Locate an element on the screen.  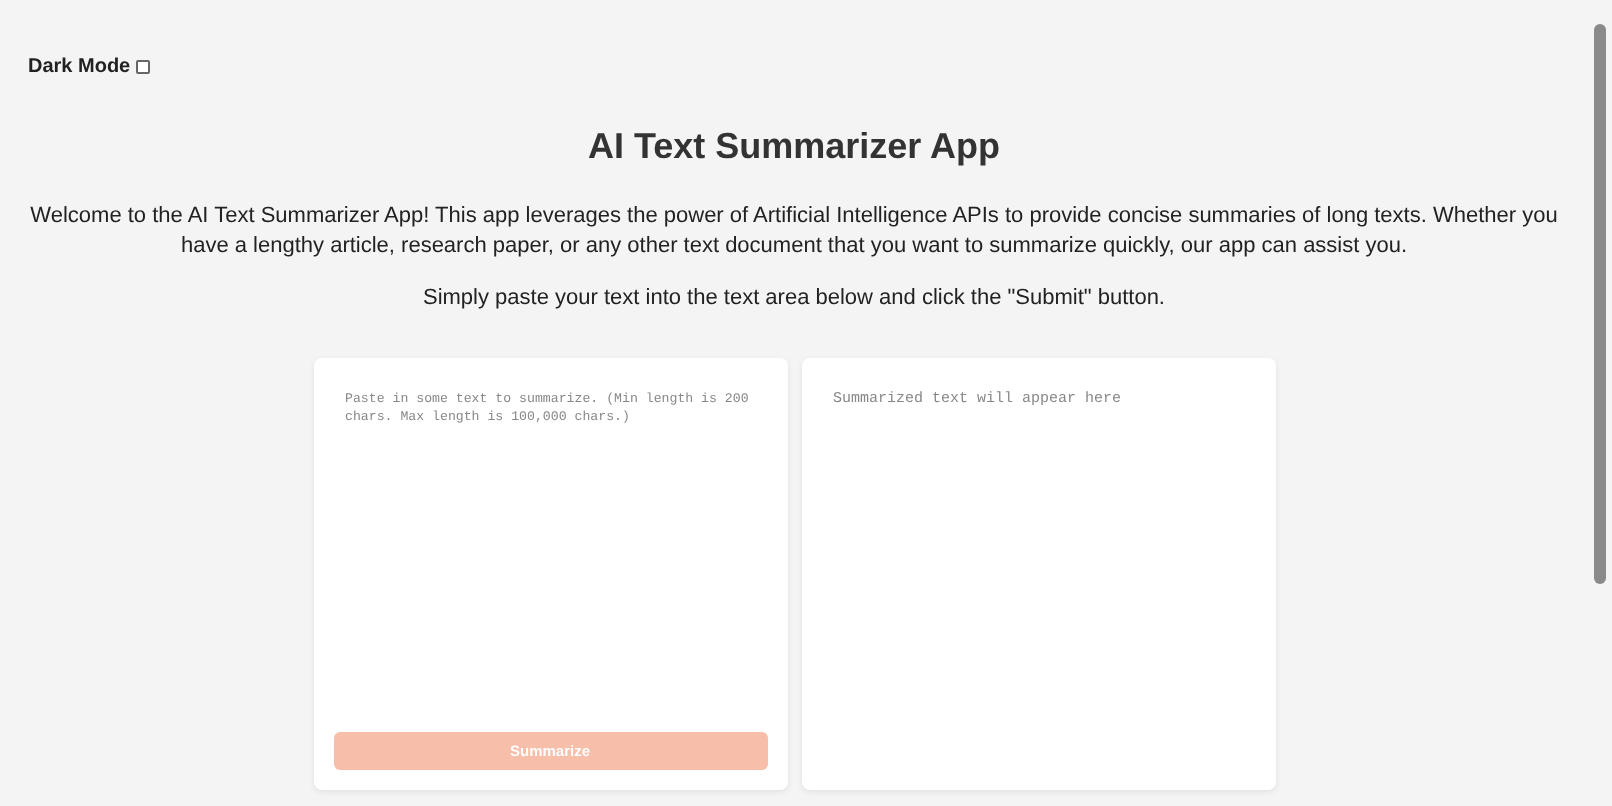
dark-mode-label: Dark Mode is located at coordinates (79, 68).